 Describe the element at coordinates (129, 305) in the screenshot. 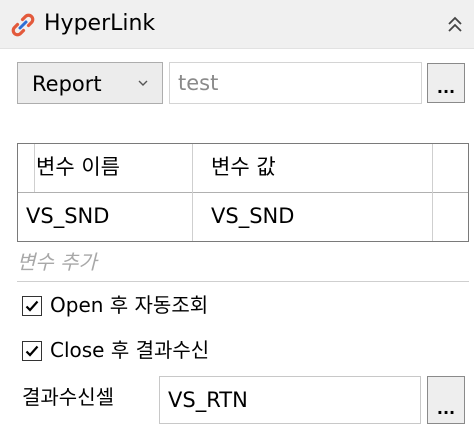

I see `open-auto-query-label: Open 후 자동조회` at that location.